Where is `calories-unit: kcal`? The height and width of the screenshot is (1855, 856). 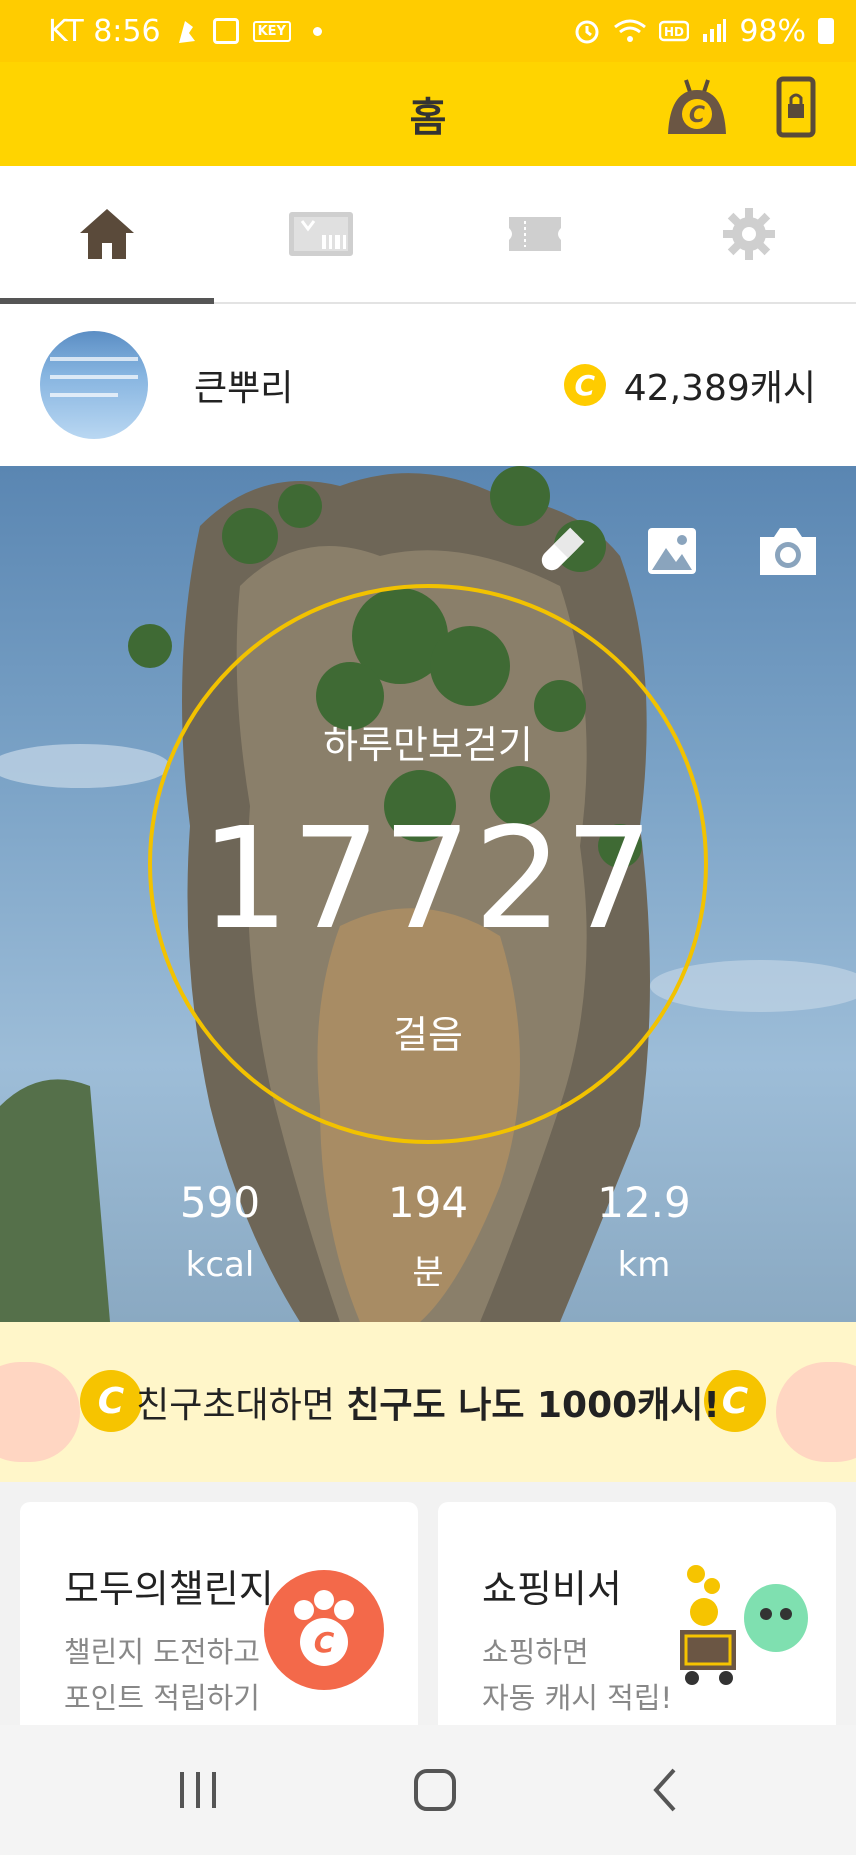 calories-unit: kcal is located at coordinates (220, 1265).